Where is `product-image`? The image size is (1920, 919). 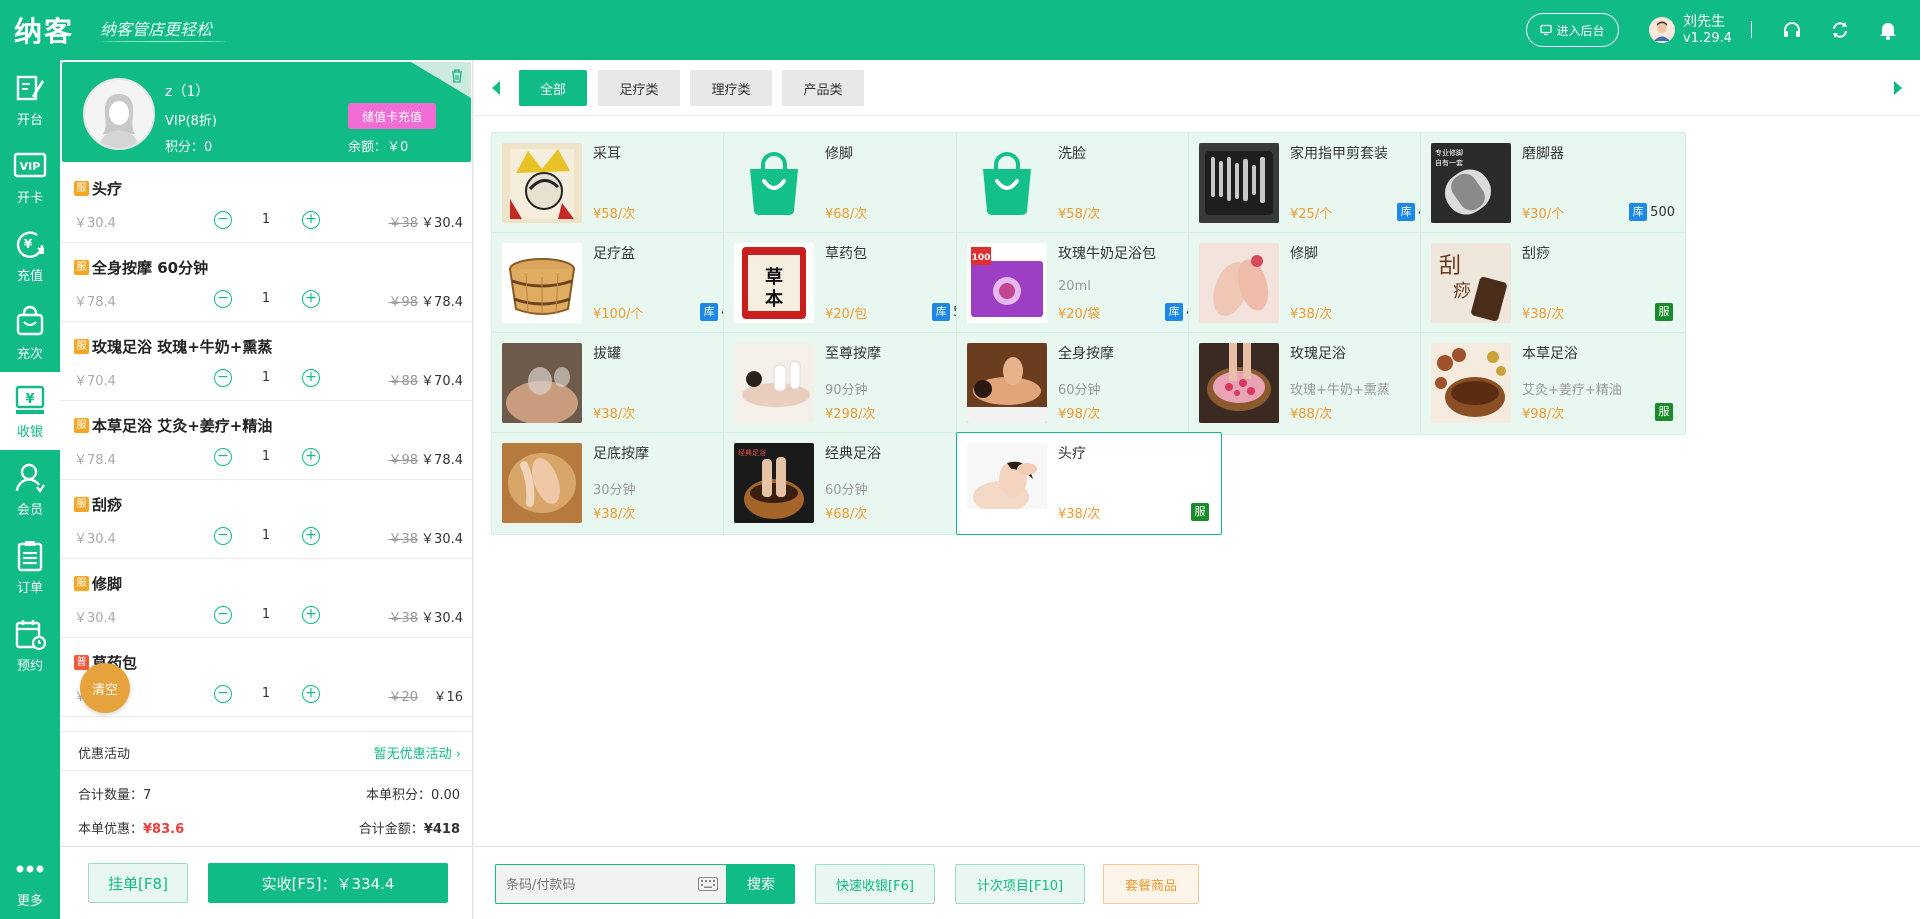
product-image is located at coordinates (774, 183).